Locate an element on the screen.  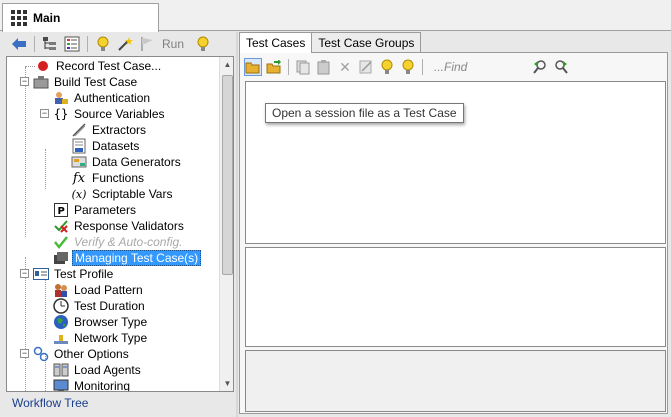
tree-item-other-options: Other Options is located at coordinates (82, 354).